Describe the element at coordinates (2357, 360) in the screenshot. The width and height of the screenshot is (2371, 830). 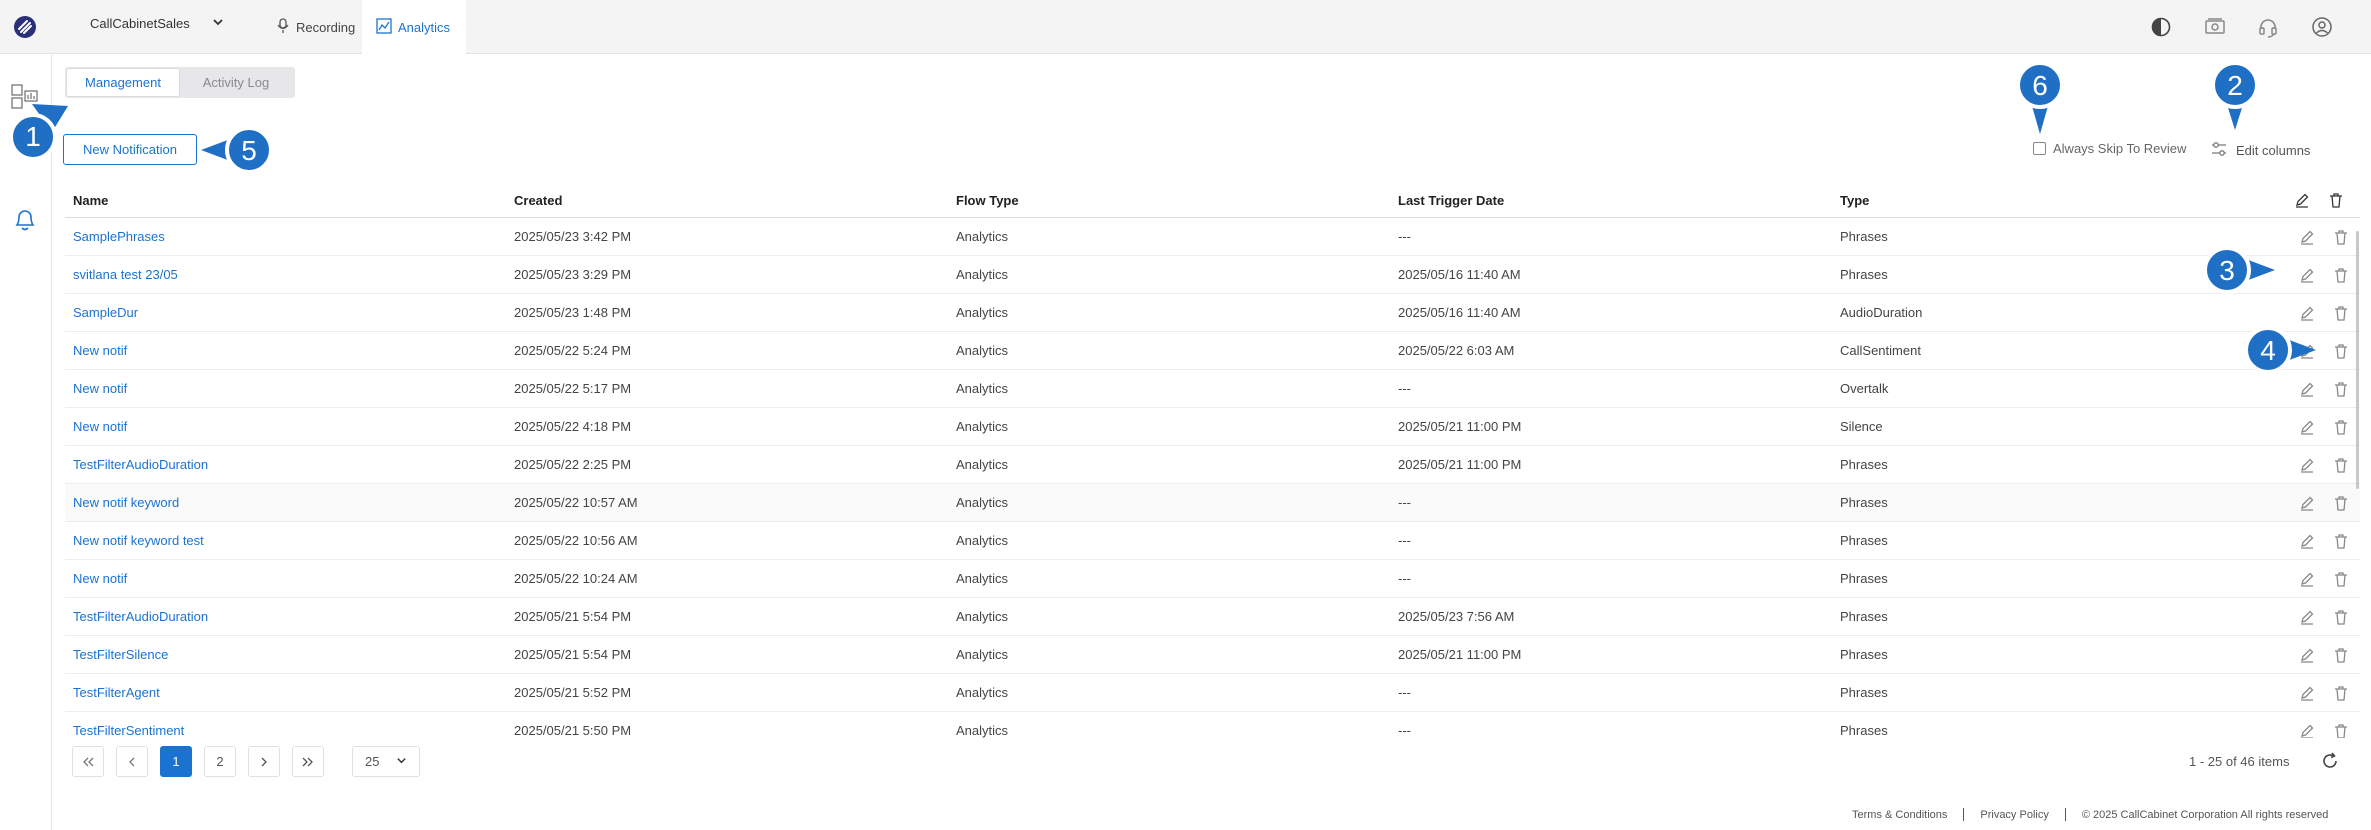
I see `table-scrollbar` at that location.